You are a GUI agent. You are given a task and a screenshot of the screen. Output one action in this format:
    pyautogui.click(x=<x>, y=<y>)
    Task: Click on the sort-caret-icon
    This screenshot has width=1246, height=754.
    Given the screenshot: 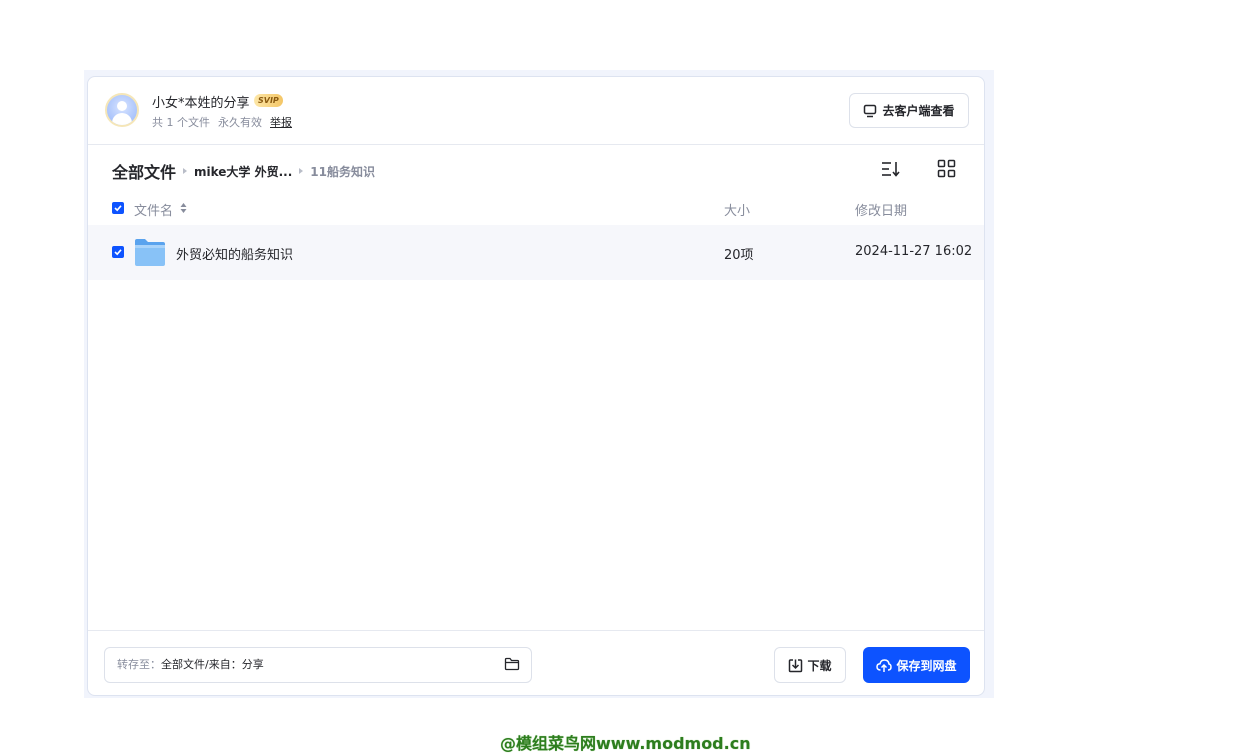 What is the action you would take?
    pyautogui.click(x=183, y=208)
    